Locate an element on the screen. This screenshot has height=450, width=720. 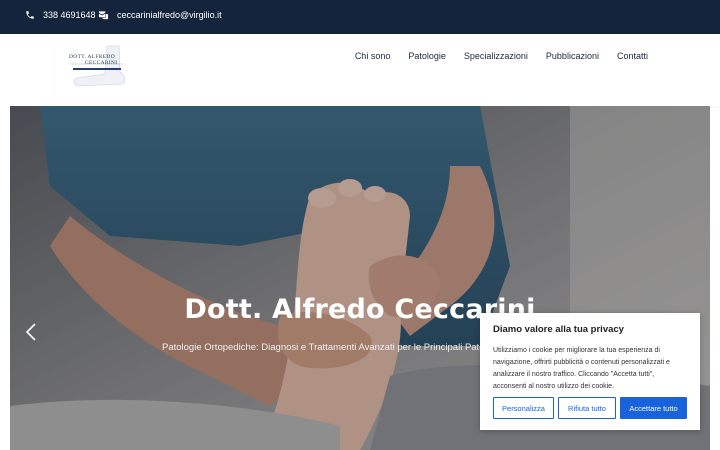
site-logo: DOTT. ALFREDO CECCARINI is located at coordinates (97, 67).